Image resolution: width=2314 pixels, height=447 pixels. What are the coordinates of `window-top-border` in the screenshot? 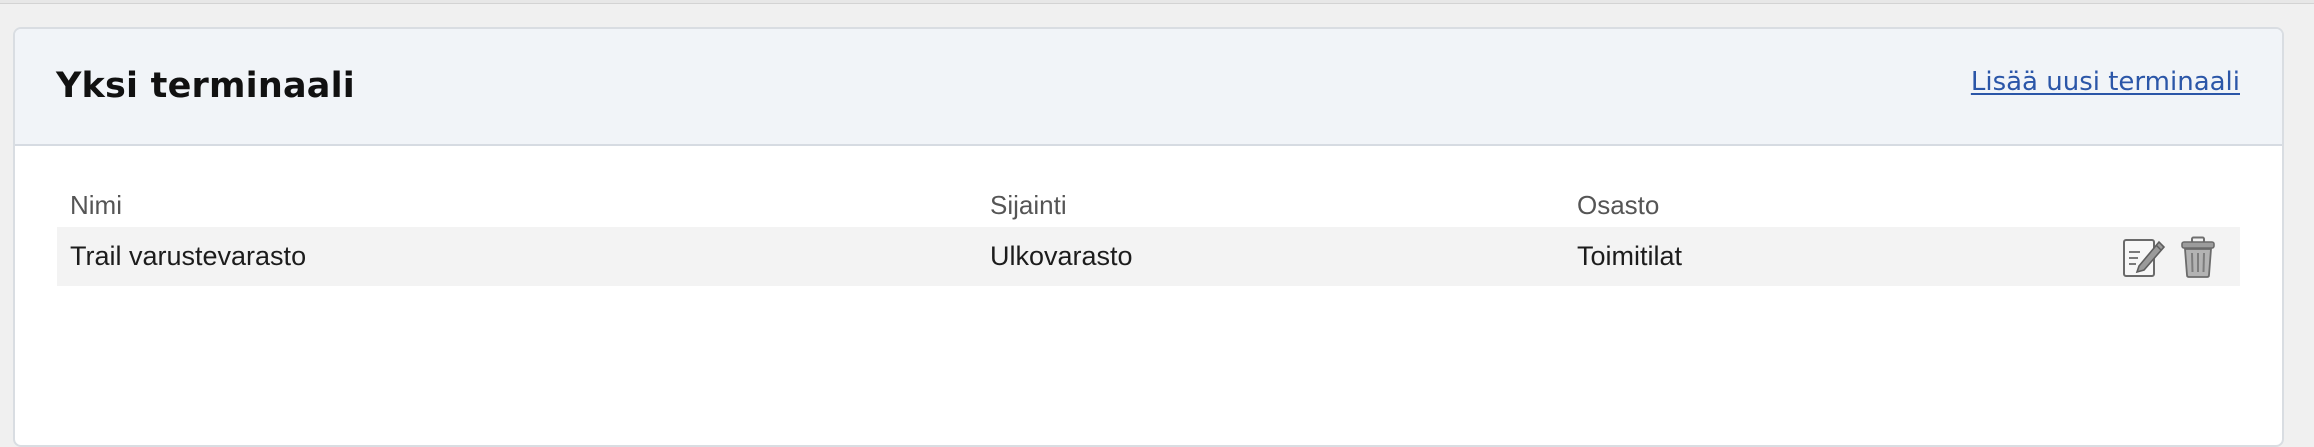 It's located at (1157, 2).